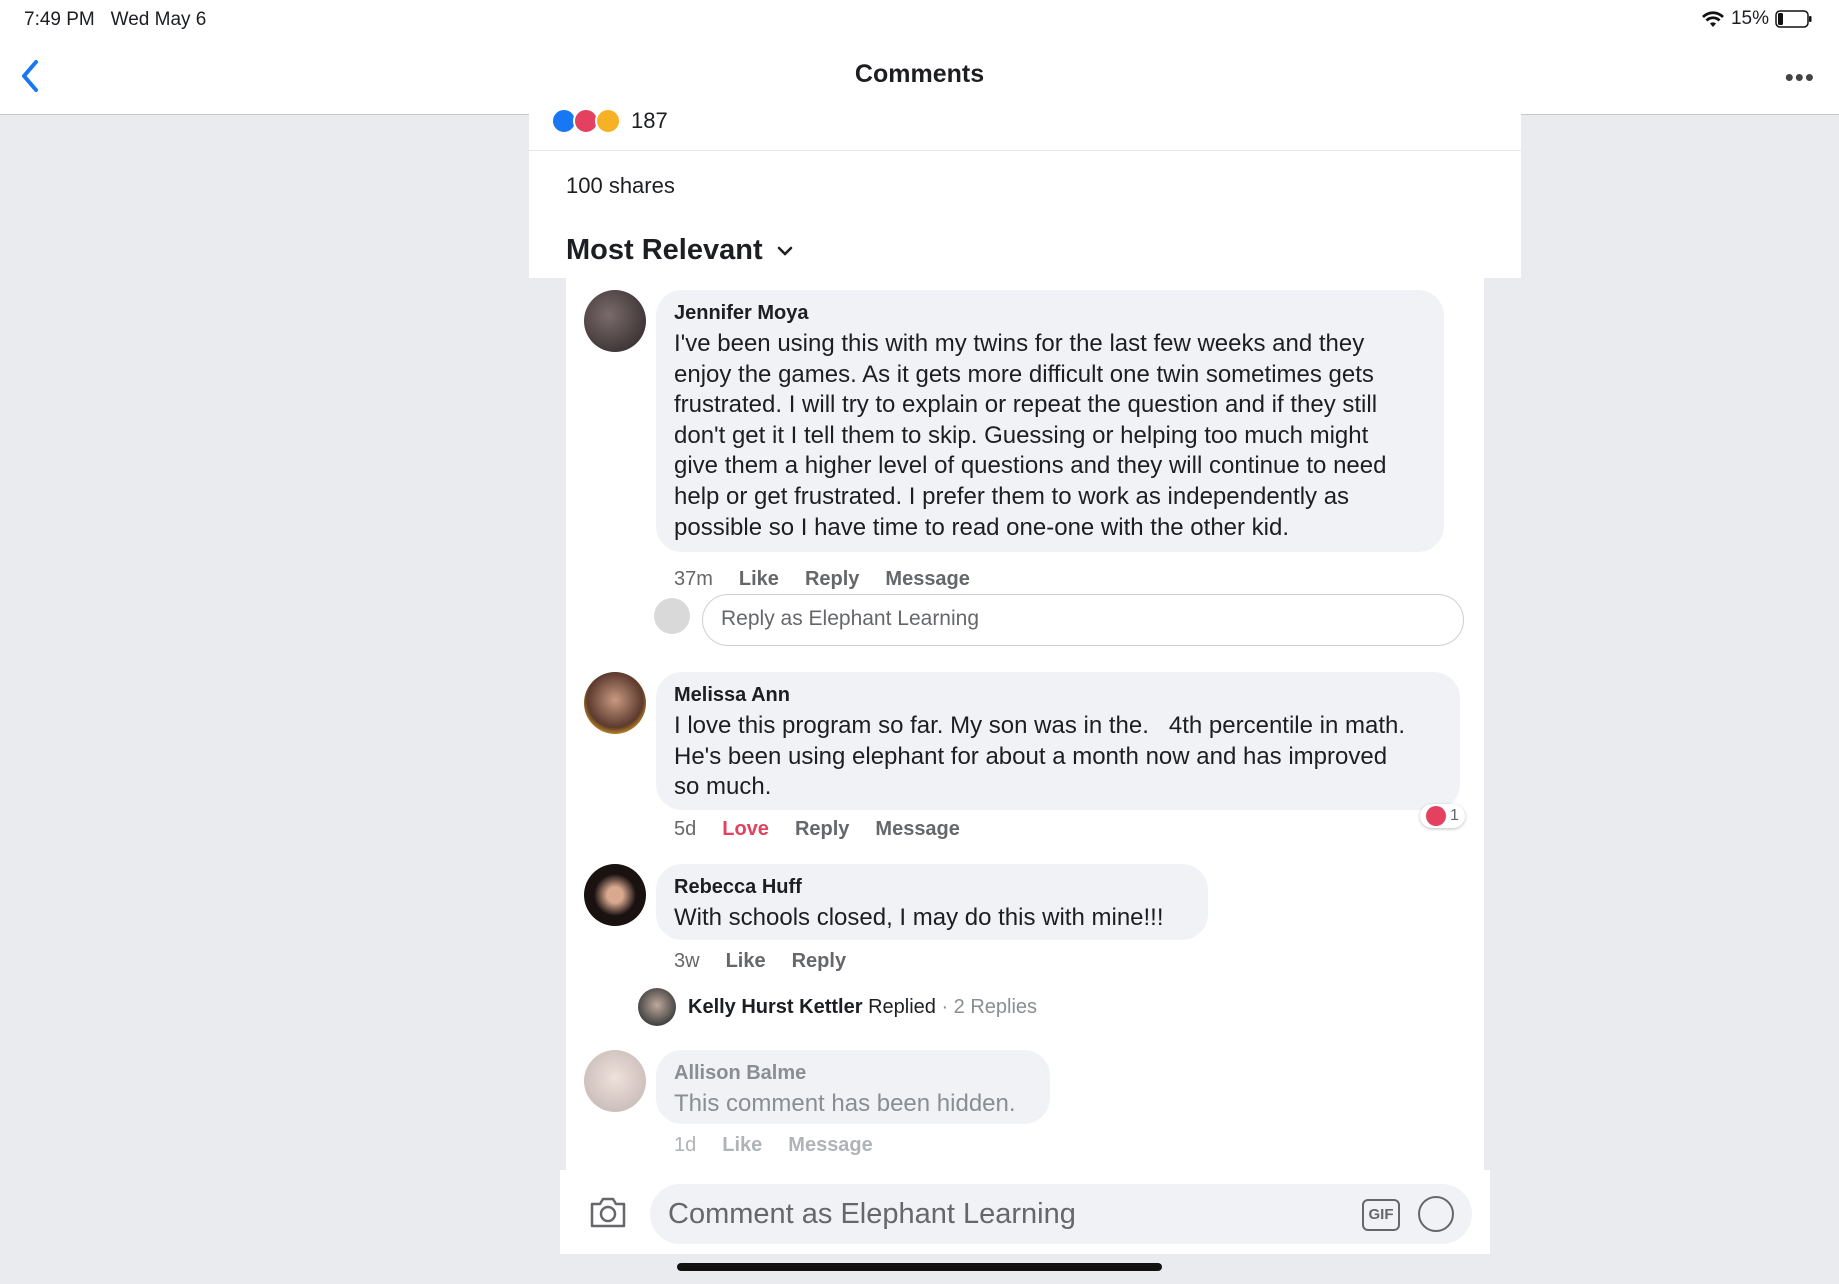 Image resolution: width=1839 pixels, height=1284 pixels. I want to click on comment-actions: 3w Like Reply, so click(760, 961).